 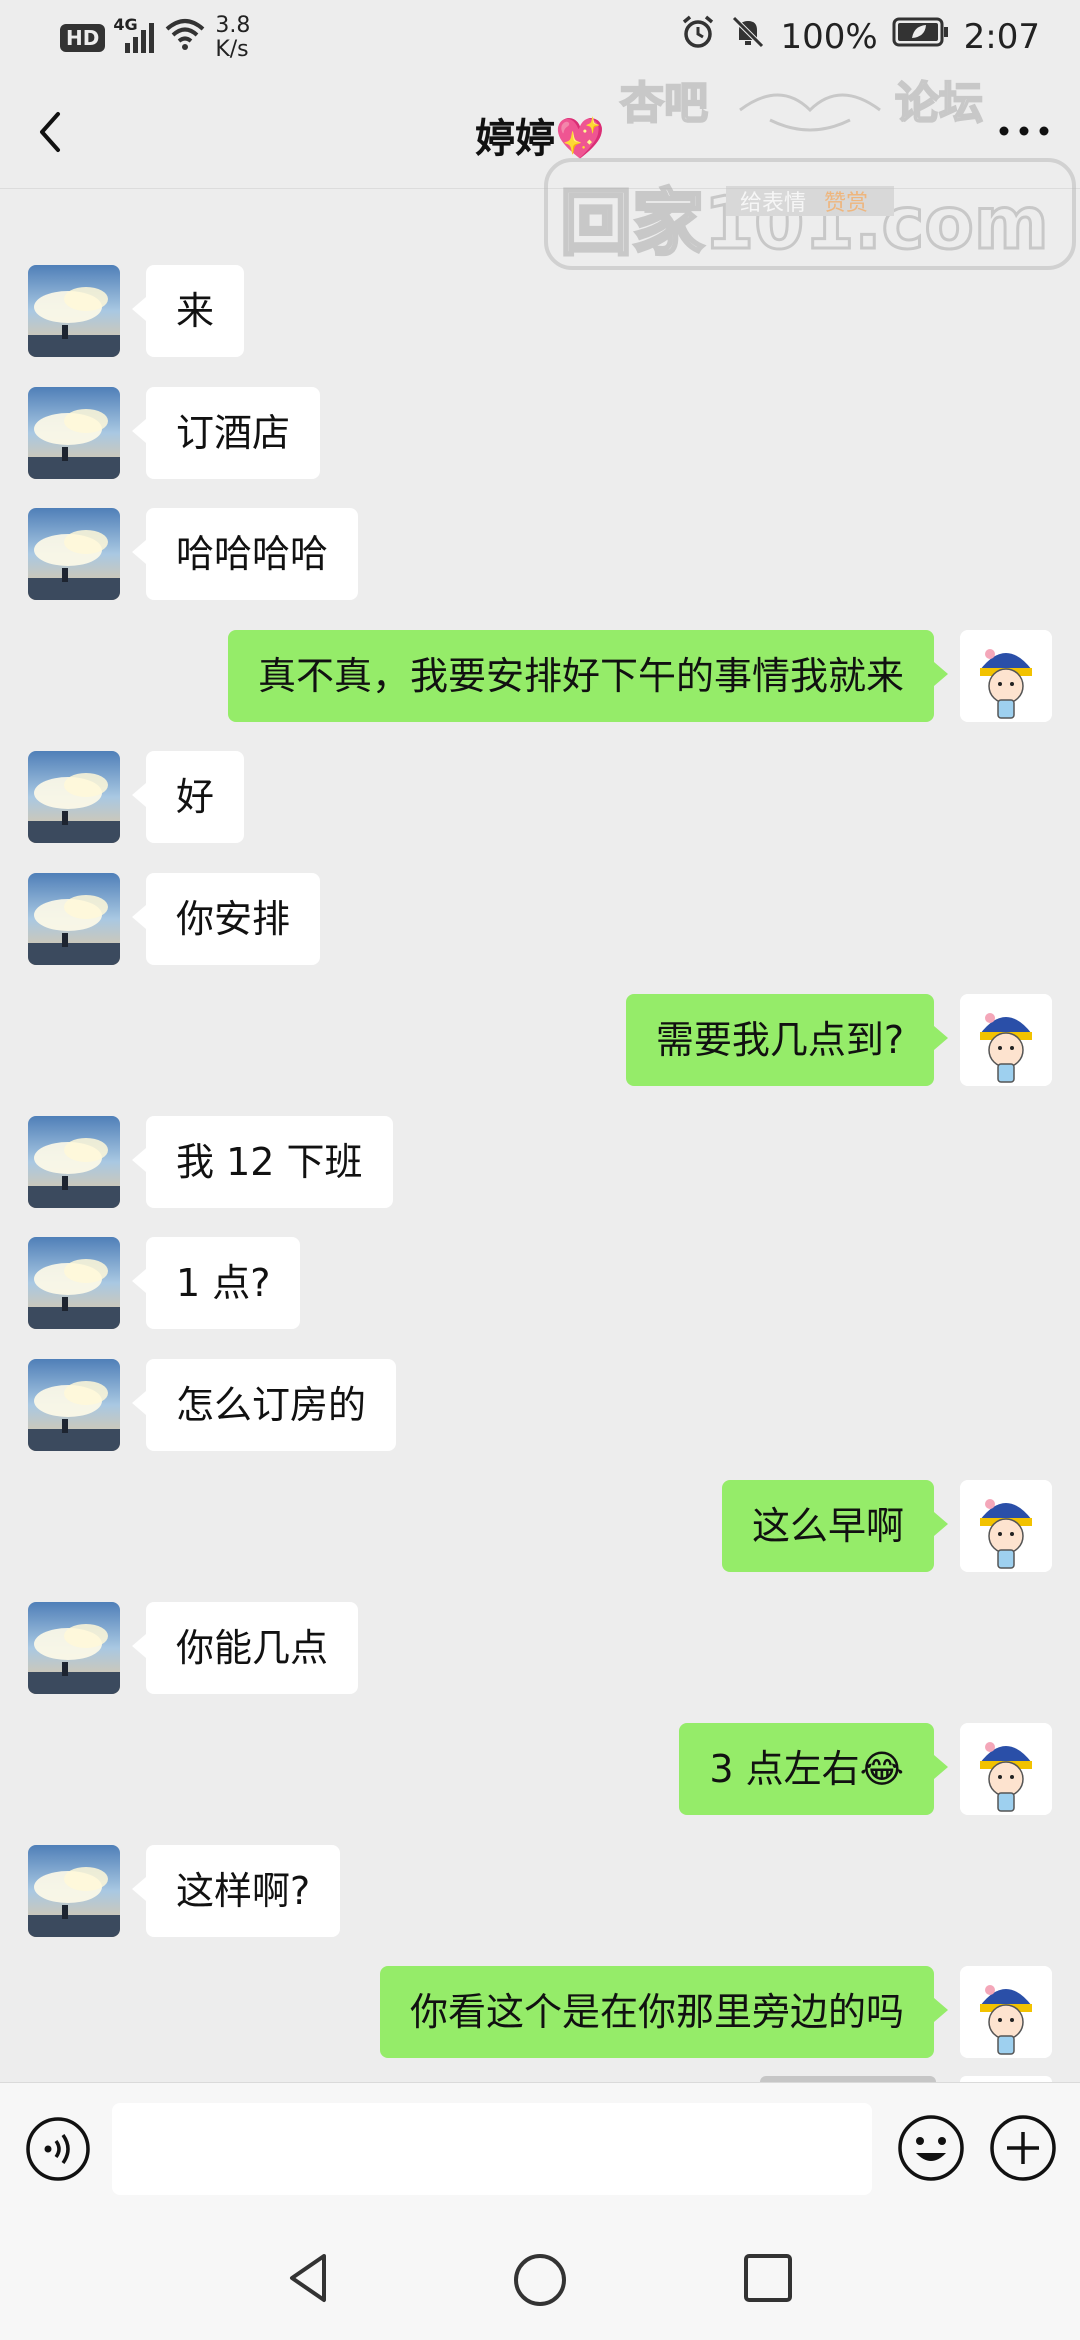 What do you see at coordinates (540, 1647) in the screenshot?
I see `message-row-received: 你能几点` at bounding box center [540, 1647].